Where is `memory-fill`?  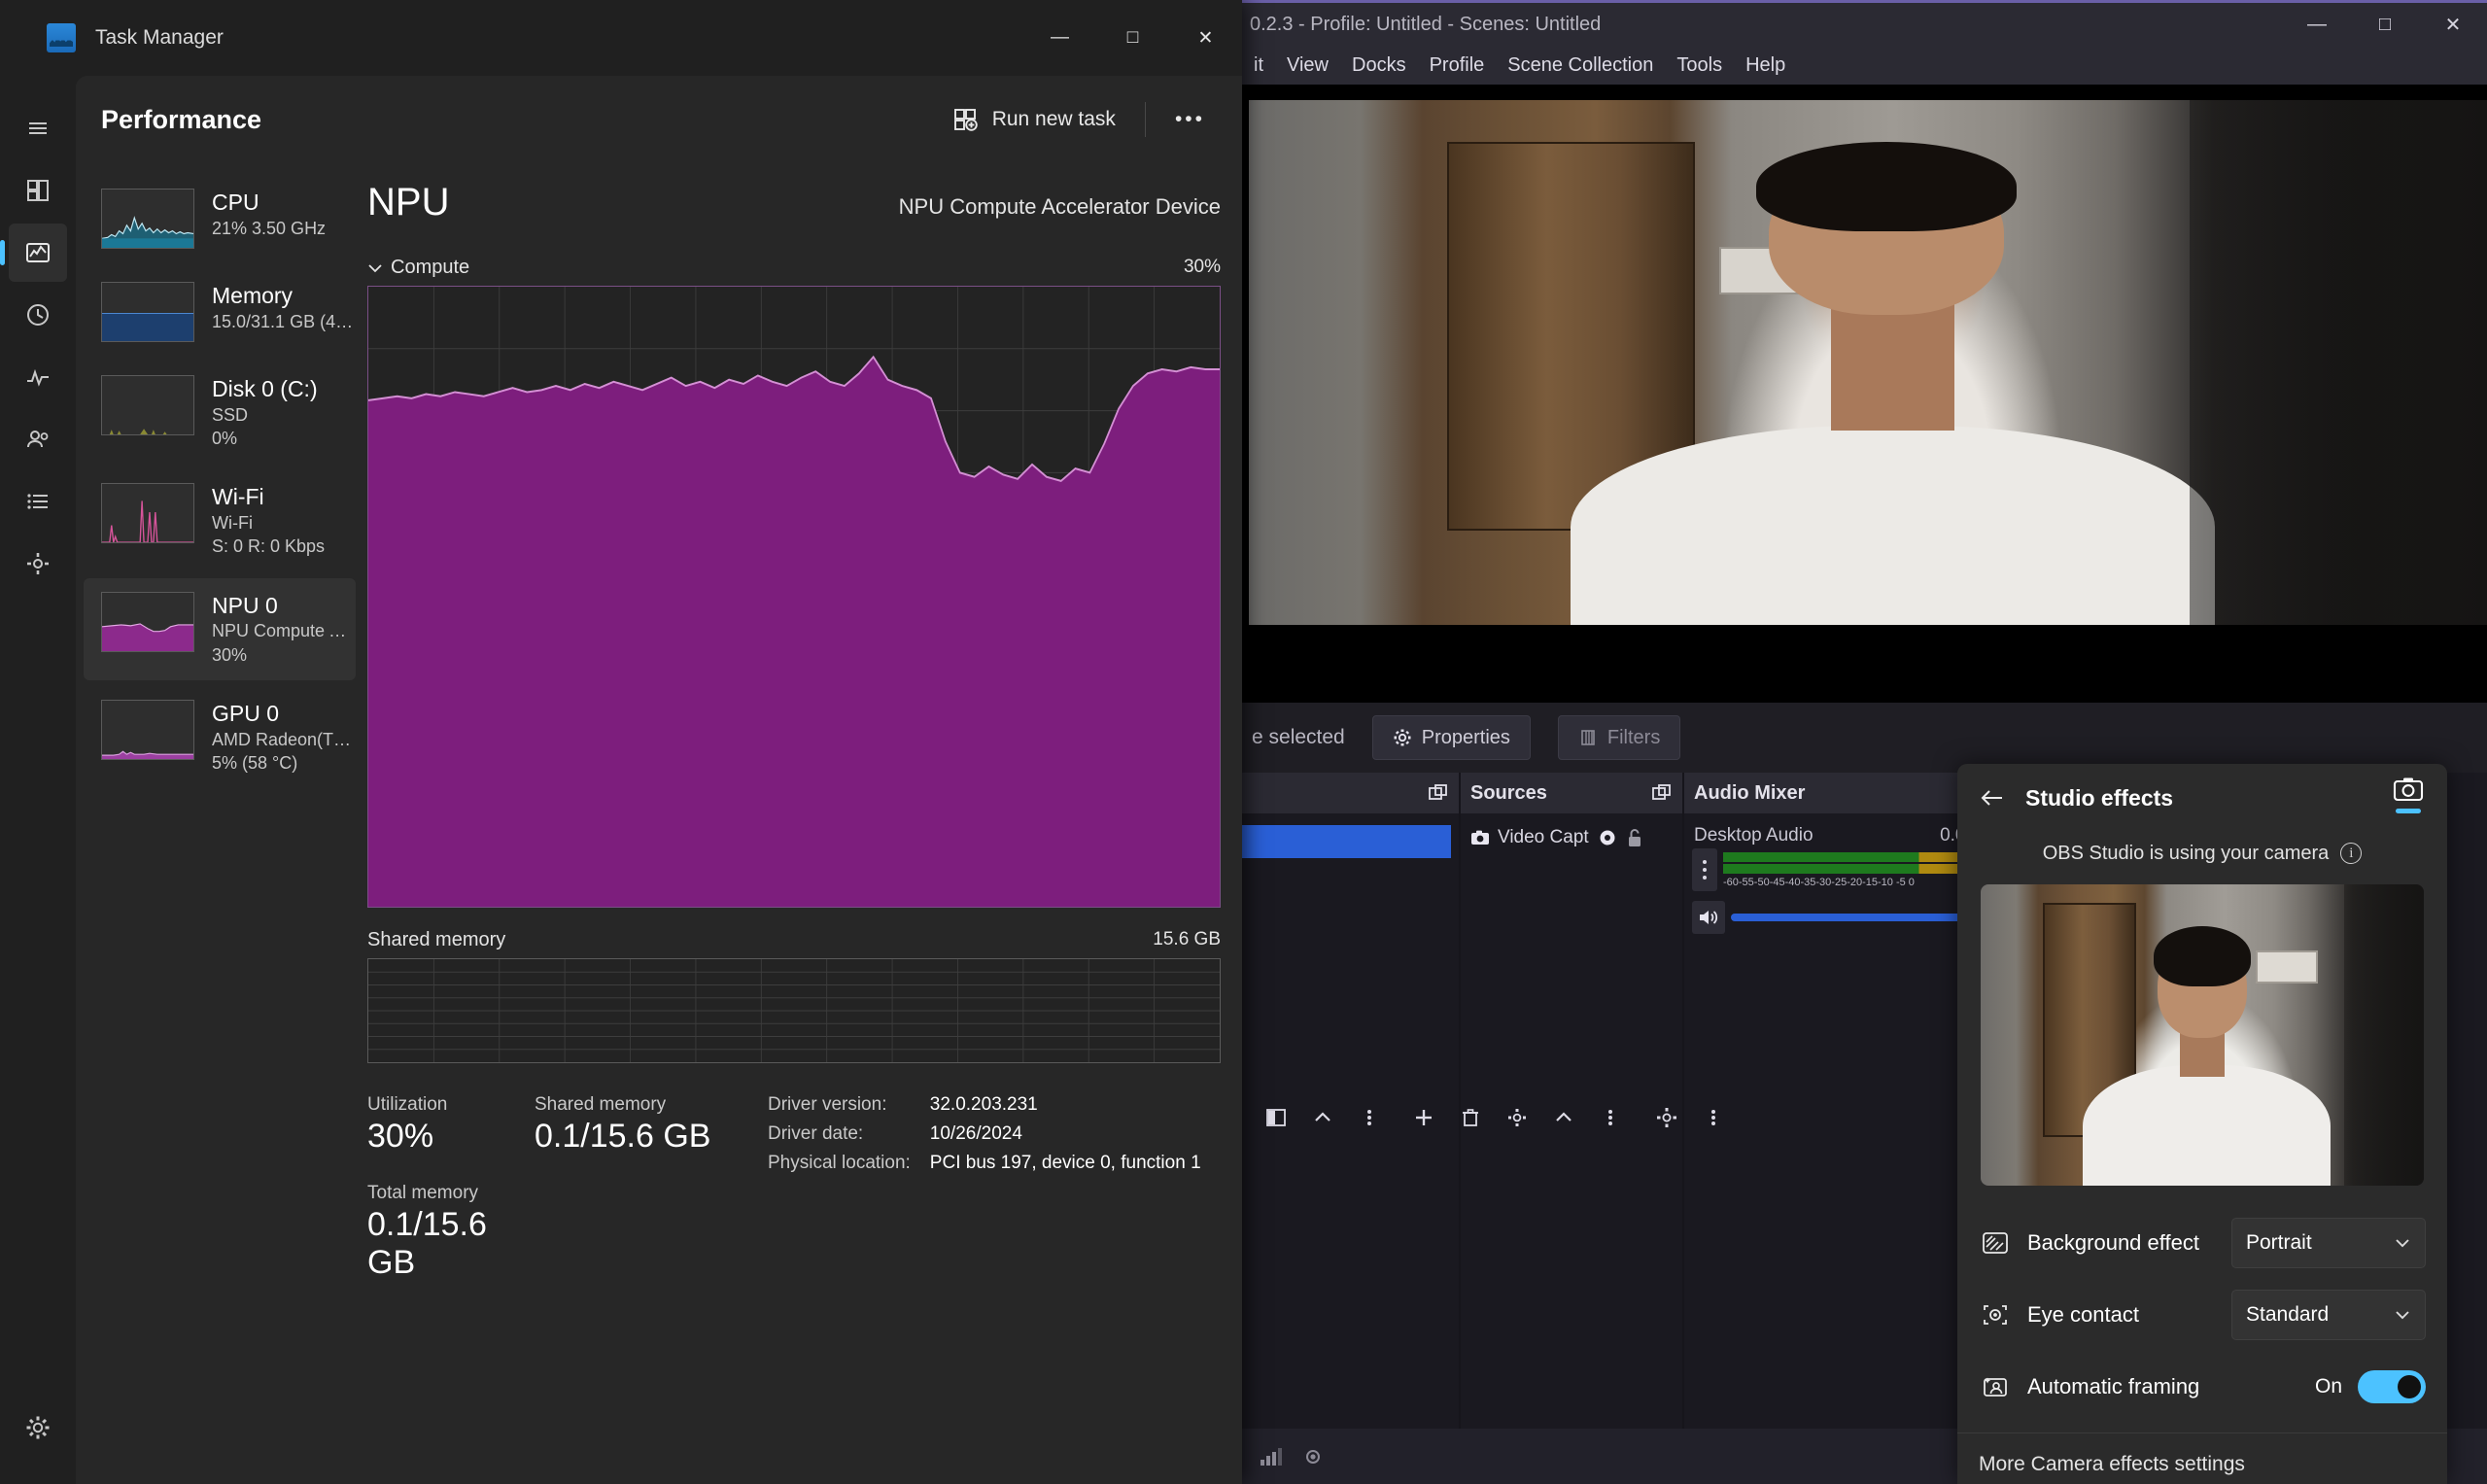 memory-fill is located at coordinates (147, 327).